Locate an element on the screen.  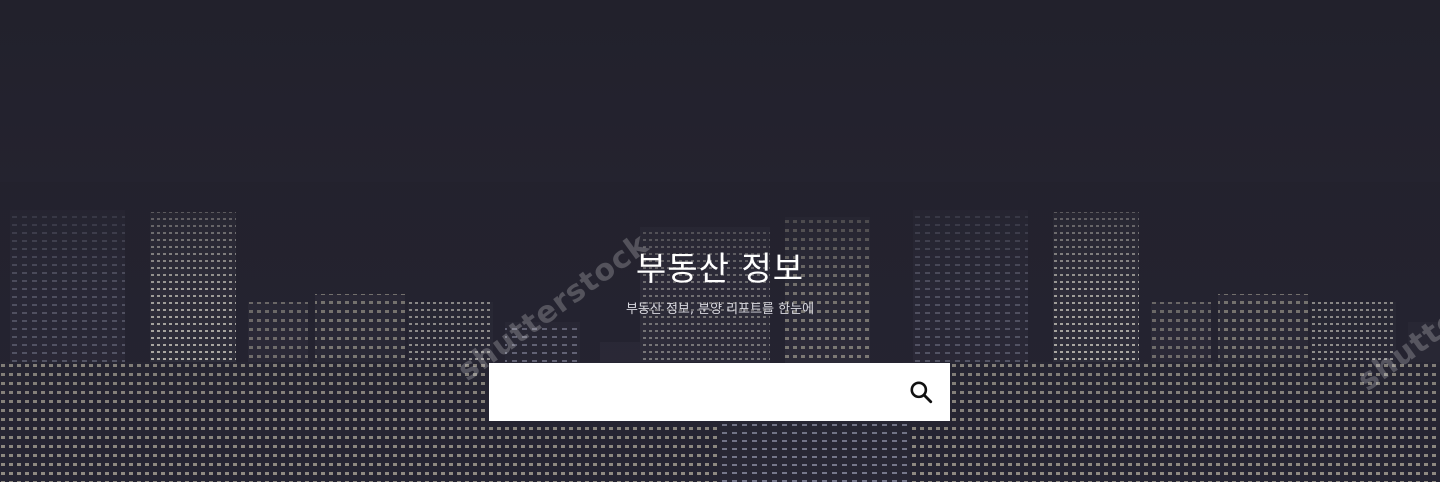
search-input is located at coordinates (690, 392).